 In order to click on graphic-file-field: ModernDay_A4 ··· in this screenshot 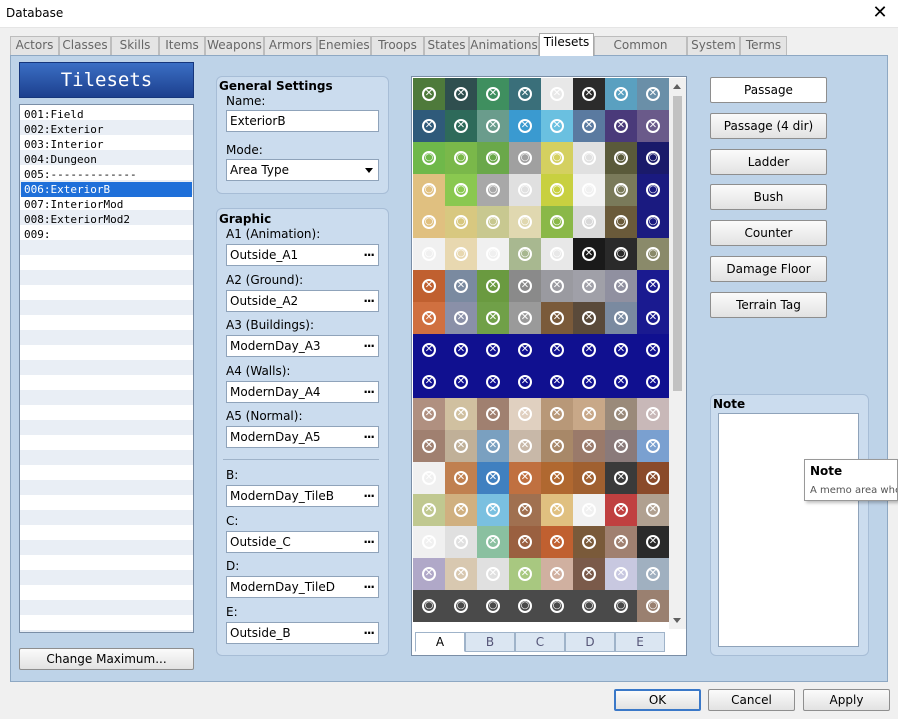, I will do `click(302, 391)`.